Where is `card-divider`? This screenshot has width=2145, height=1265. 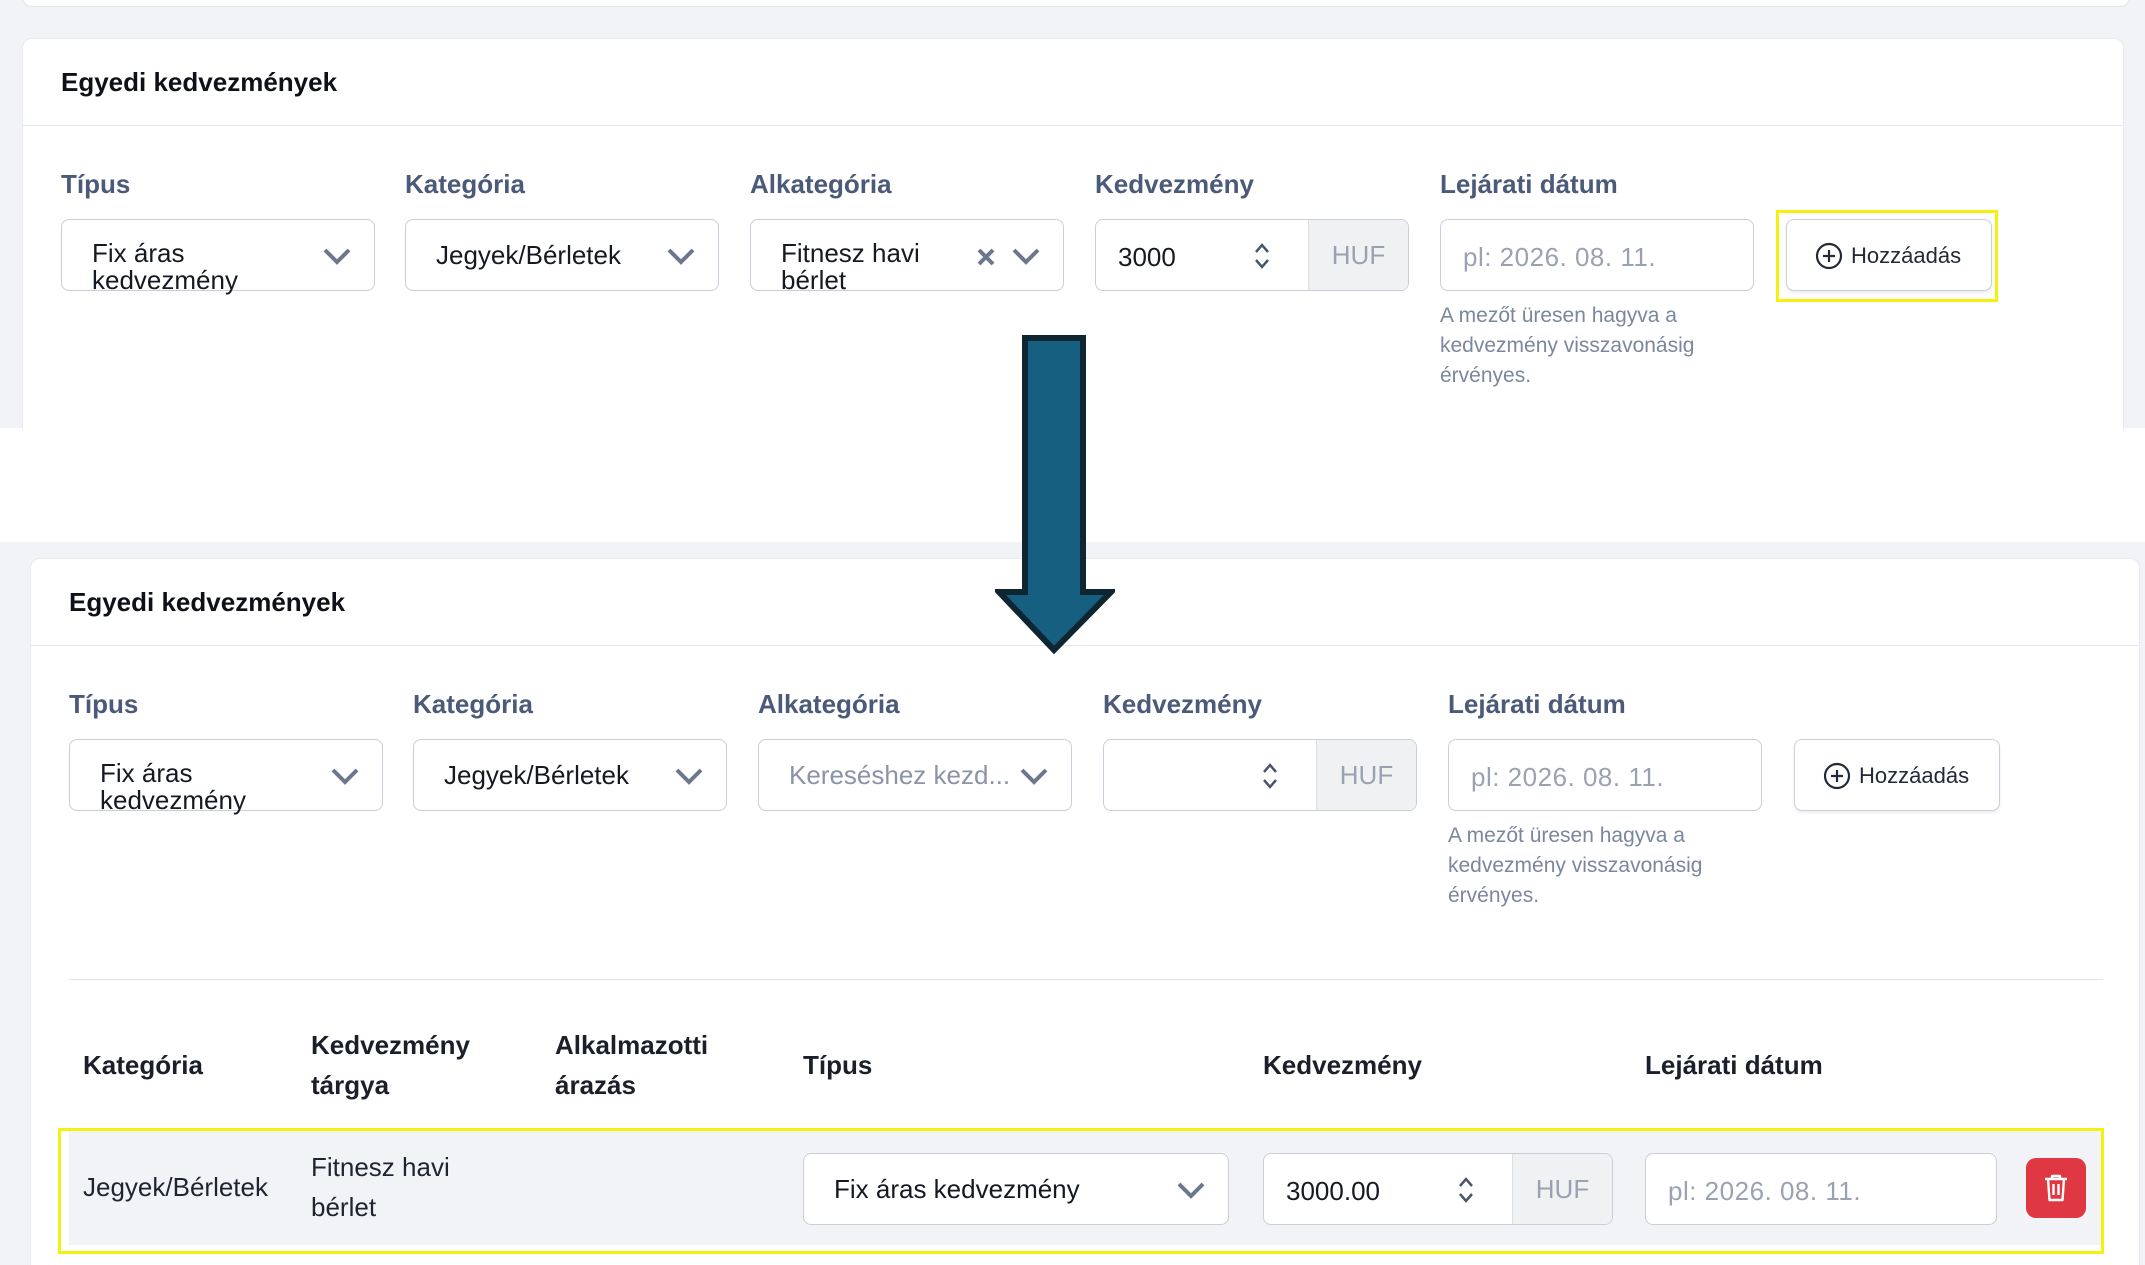 card-divider is located at coordinates (1073, 125).